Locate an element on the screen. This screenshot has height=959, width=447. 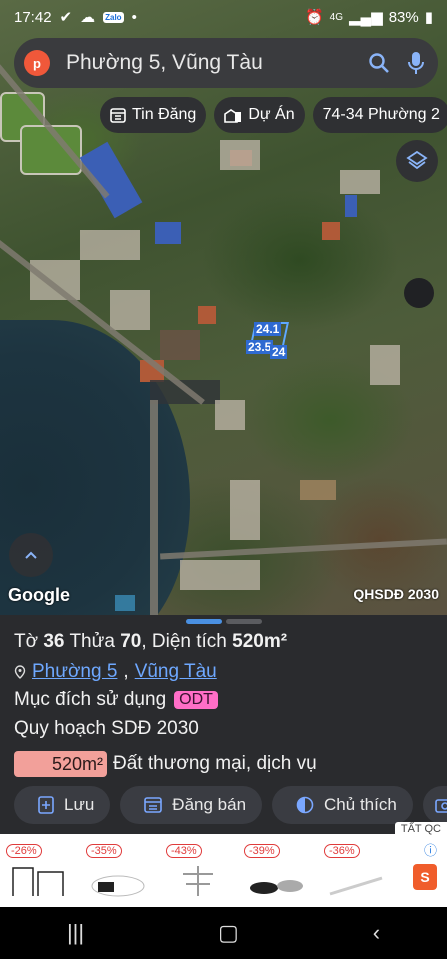
dimension-label: 24.1 is located at coordinates (268, 329).